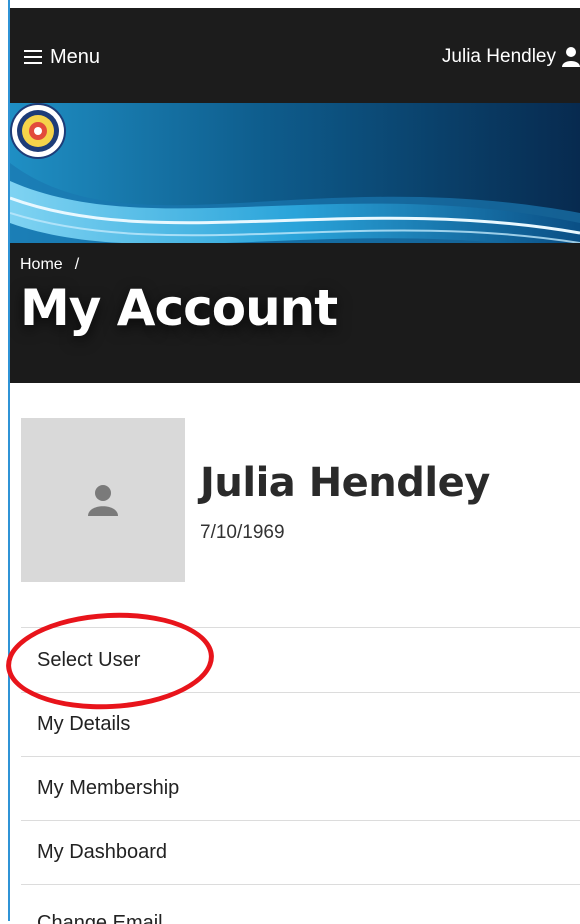 This screenshot has width=580, height=924. Describe the element at coordinates (100, 918) in the screenshot. I see `menu-item-label: Change Email` at that location.